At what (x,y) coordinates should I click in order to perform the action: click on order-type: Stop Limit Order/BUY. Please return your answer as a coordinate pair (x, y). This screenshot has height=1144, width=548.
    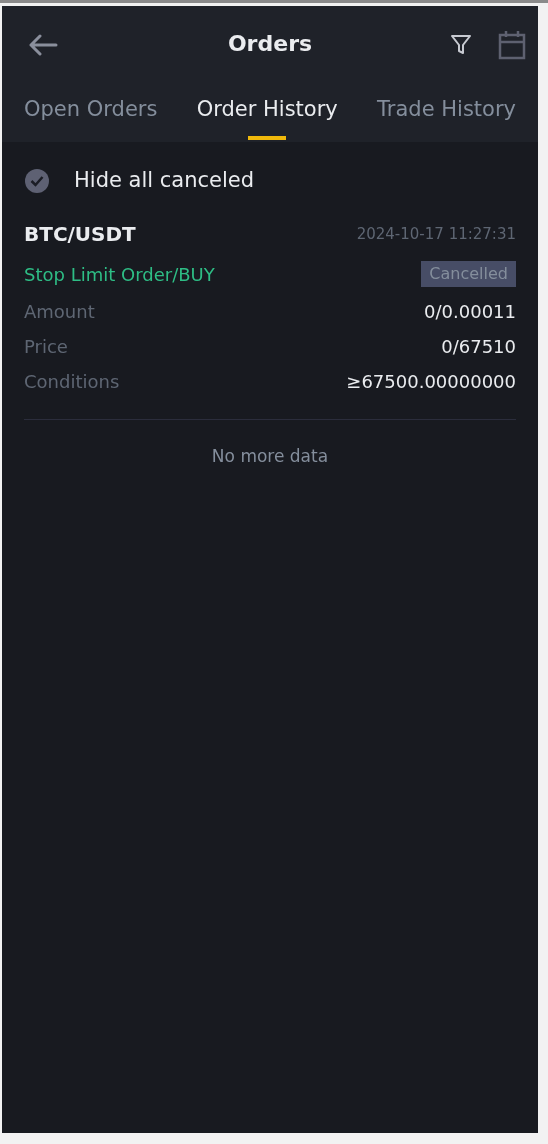
    Looking at the image, I should click on (119, 274).